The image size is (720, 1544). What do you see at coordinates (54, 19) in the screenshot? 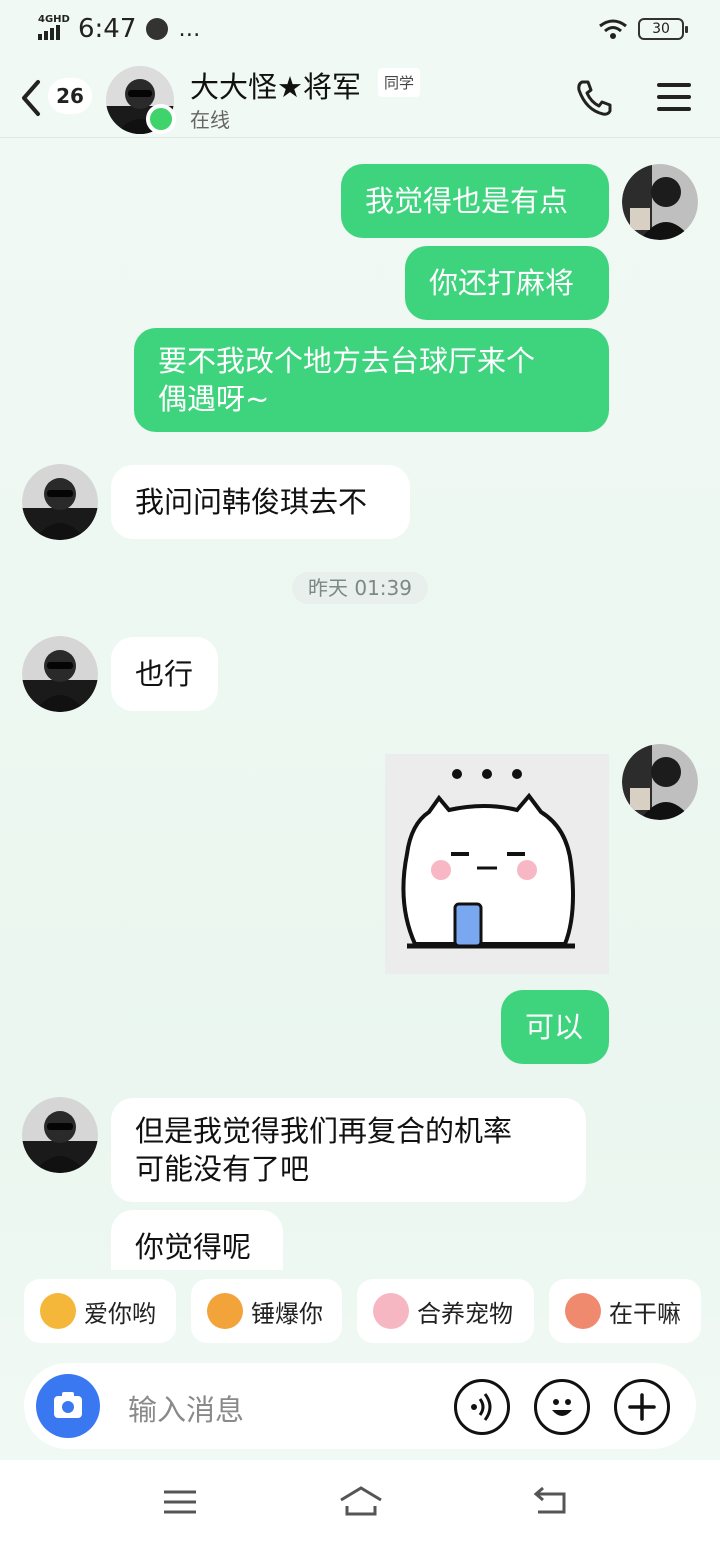
I see `network-type: 4GHD` at bounding box center [54, 19].